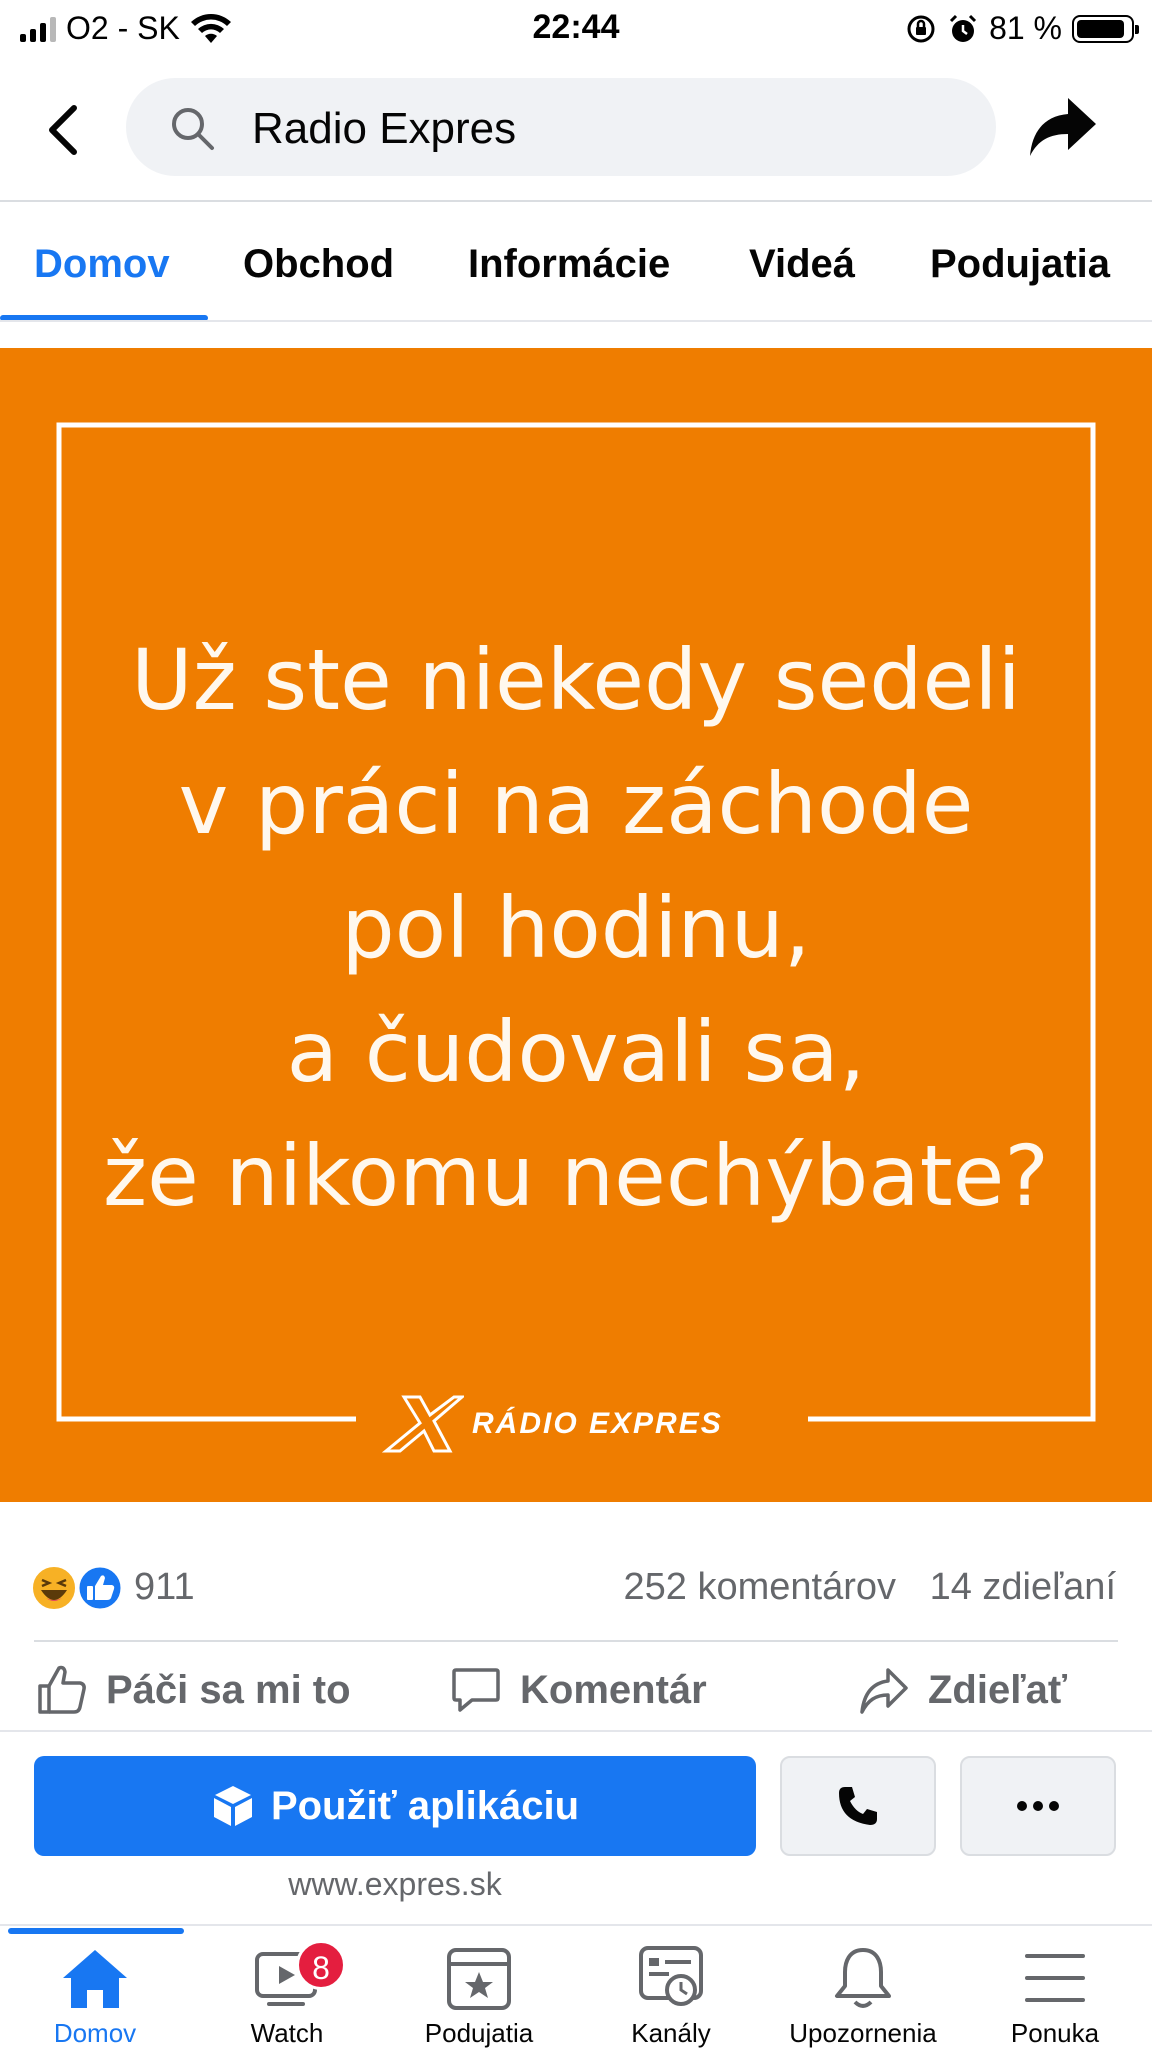  What do you see at coordinates (321, 1965) in the screenshot?
I see `watch-badge: 8` at bounding box center [321, 1965].